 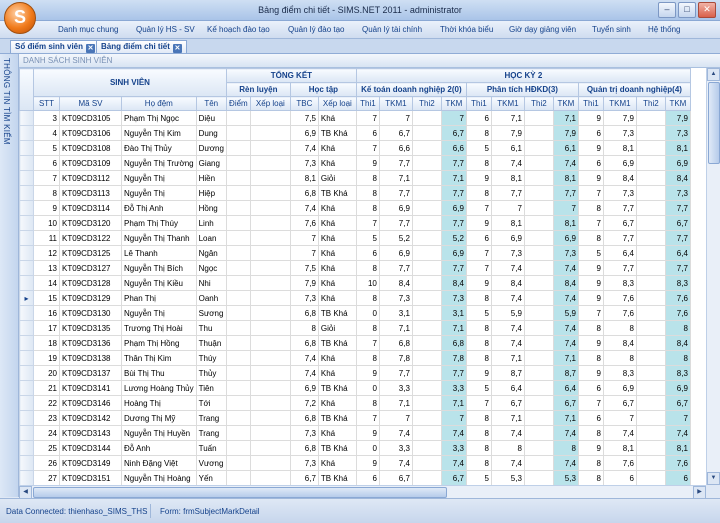 What do you see at coordinates (507, 178) in the screenshot?
I see `cell-tkm1: 8,1` at bounding box center [507, 178].